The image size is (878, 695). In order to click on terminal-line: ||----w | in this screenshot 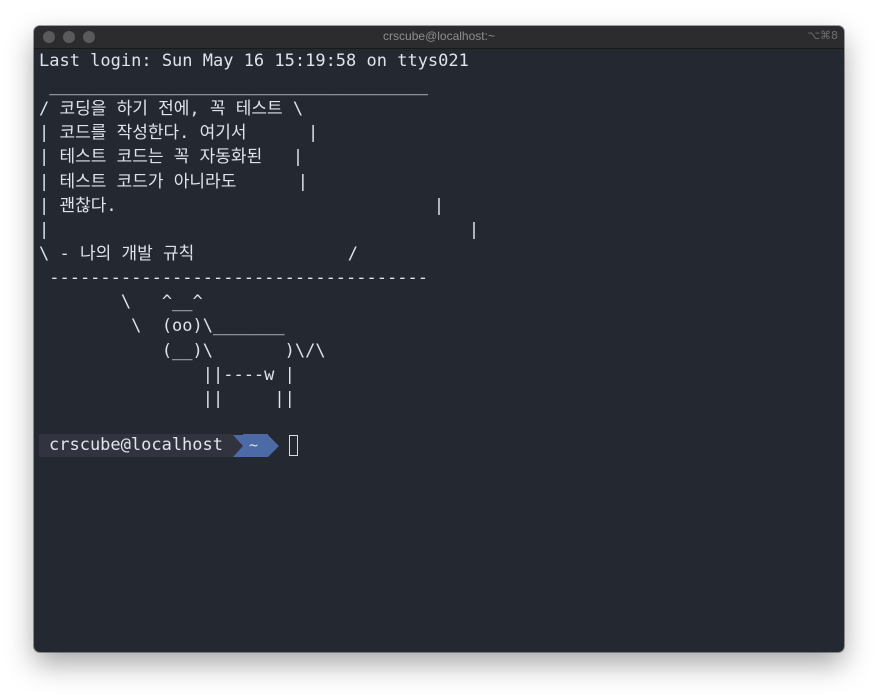, I will do `click(167, 375)`.